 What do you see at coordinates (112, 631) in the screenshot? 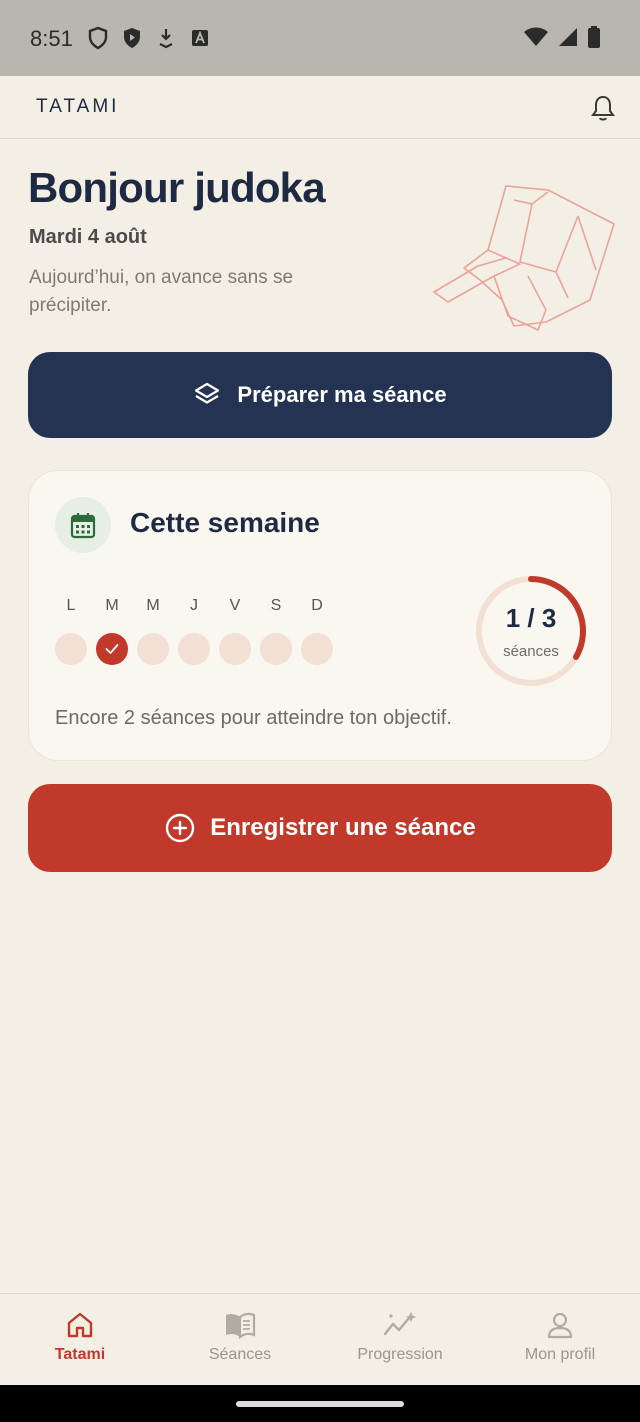
I see `day-tuesday: M` at bounding box center [112, 631].